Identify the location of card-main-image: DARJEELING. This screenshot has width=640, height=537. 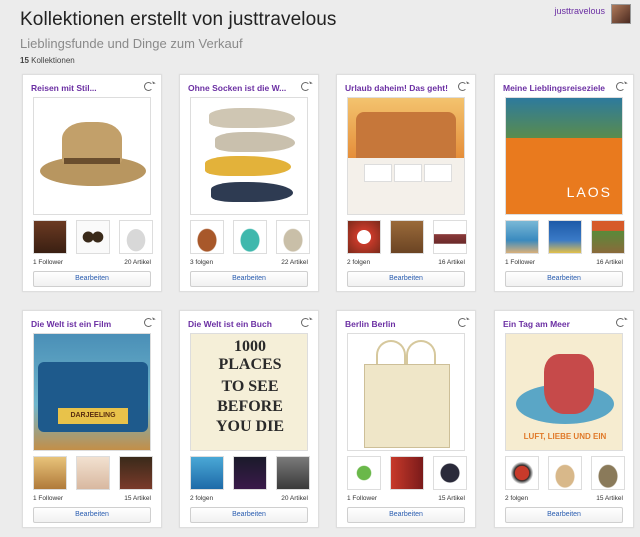
(92, 392).